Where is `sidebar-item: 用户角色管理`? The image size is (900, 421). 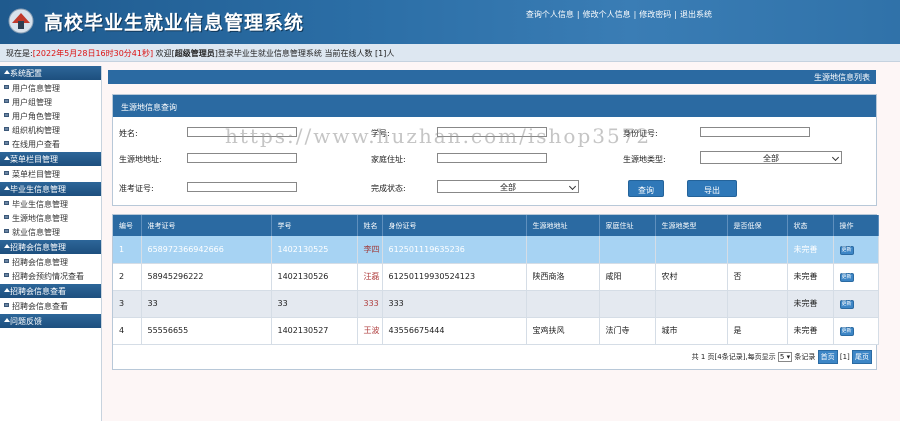
sidebar-item: 用户角色管理 is located at coordinates (50, 115).